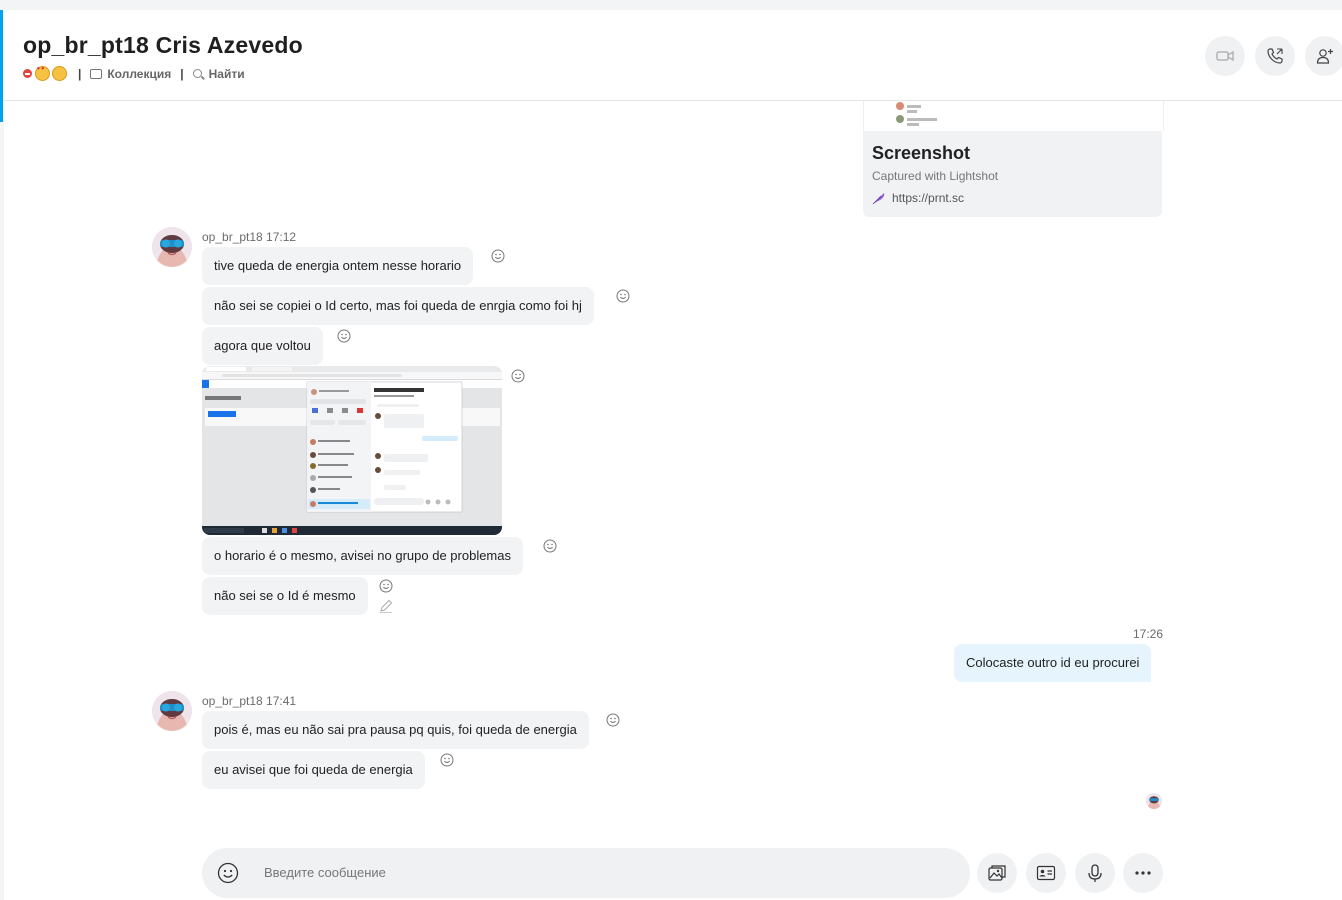 The image size is (1342, 900). I want to click on video-call-icon, so click(1225, 56).